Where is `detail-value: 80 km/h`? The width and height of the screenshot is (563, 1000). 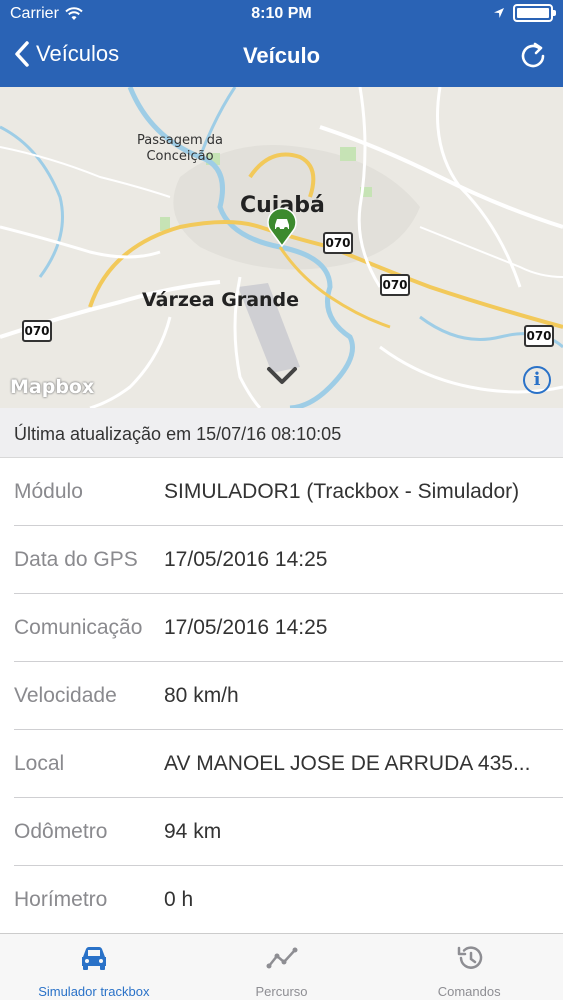
detail-value: 80 km/h is located at coordinates (201, 695).